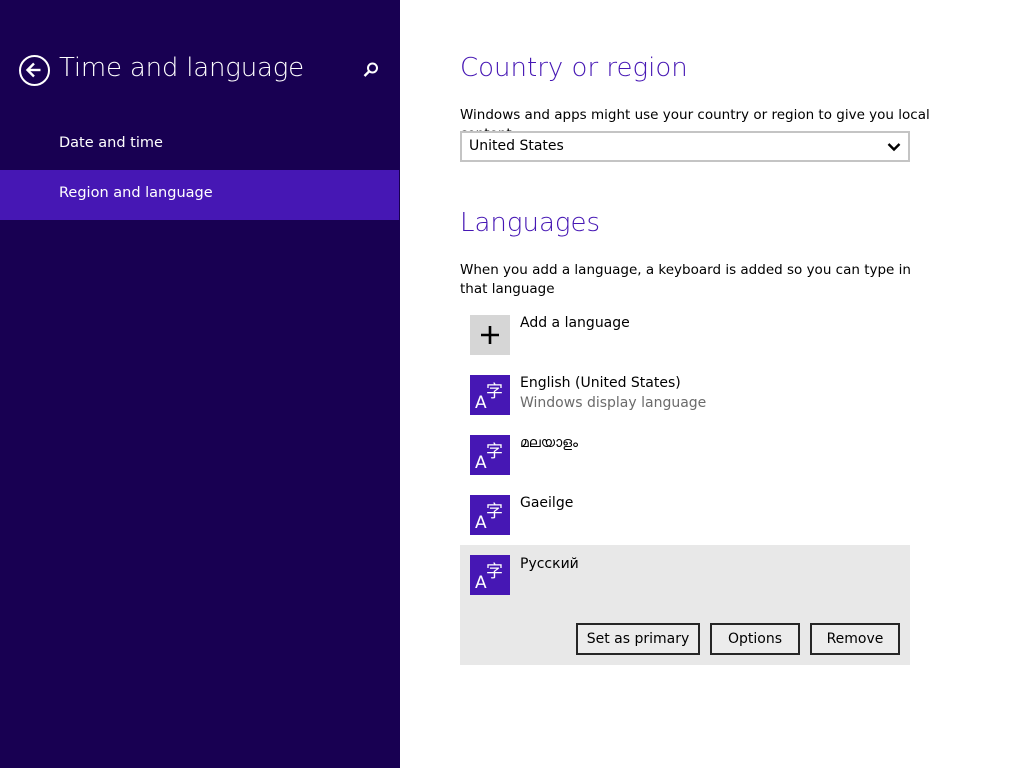  I want to click on country-select-value: United States, so click(516, 146).